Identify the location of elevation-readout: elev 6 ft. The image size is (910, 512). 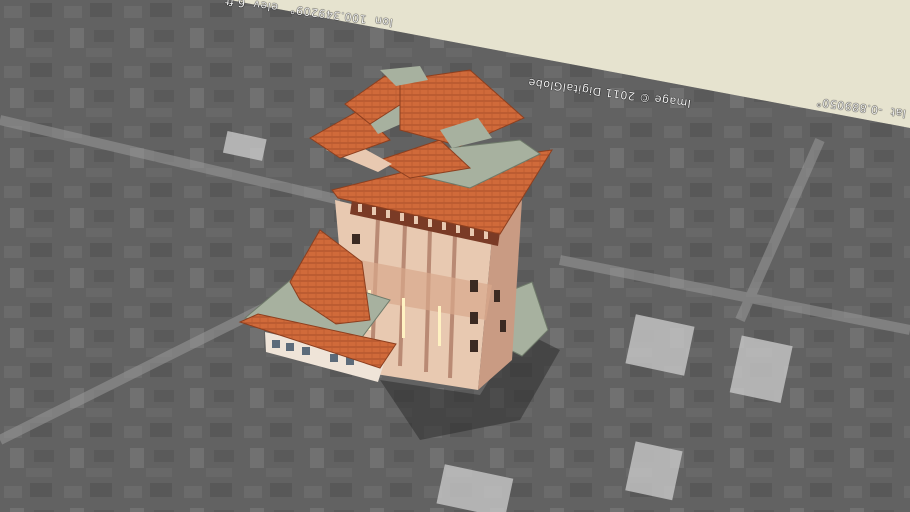
(251, 7).